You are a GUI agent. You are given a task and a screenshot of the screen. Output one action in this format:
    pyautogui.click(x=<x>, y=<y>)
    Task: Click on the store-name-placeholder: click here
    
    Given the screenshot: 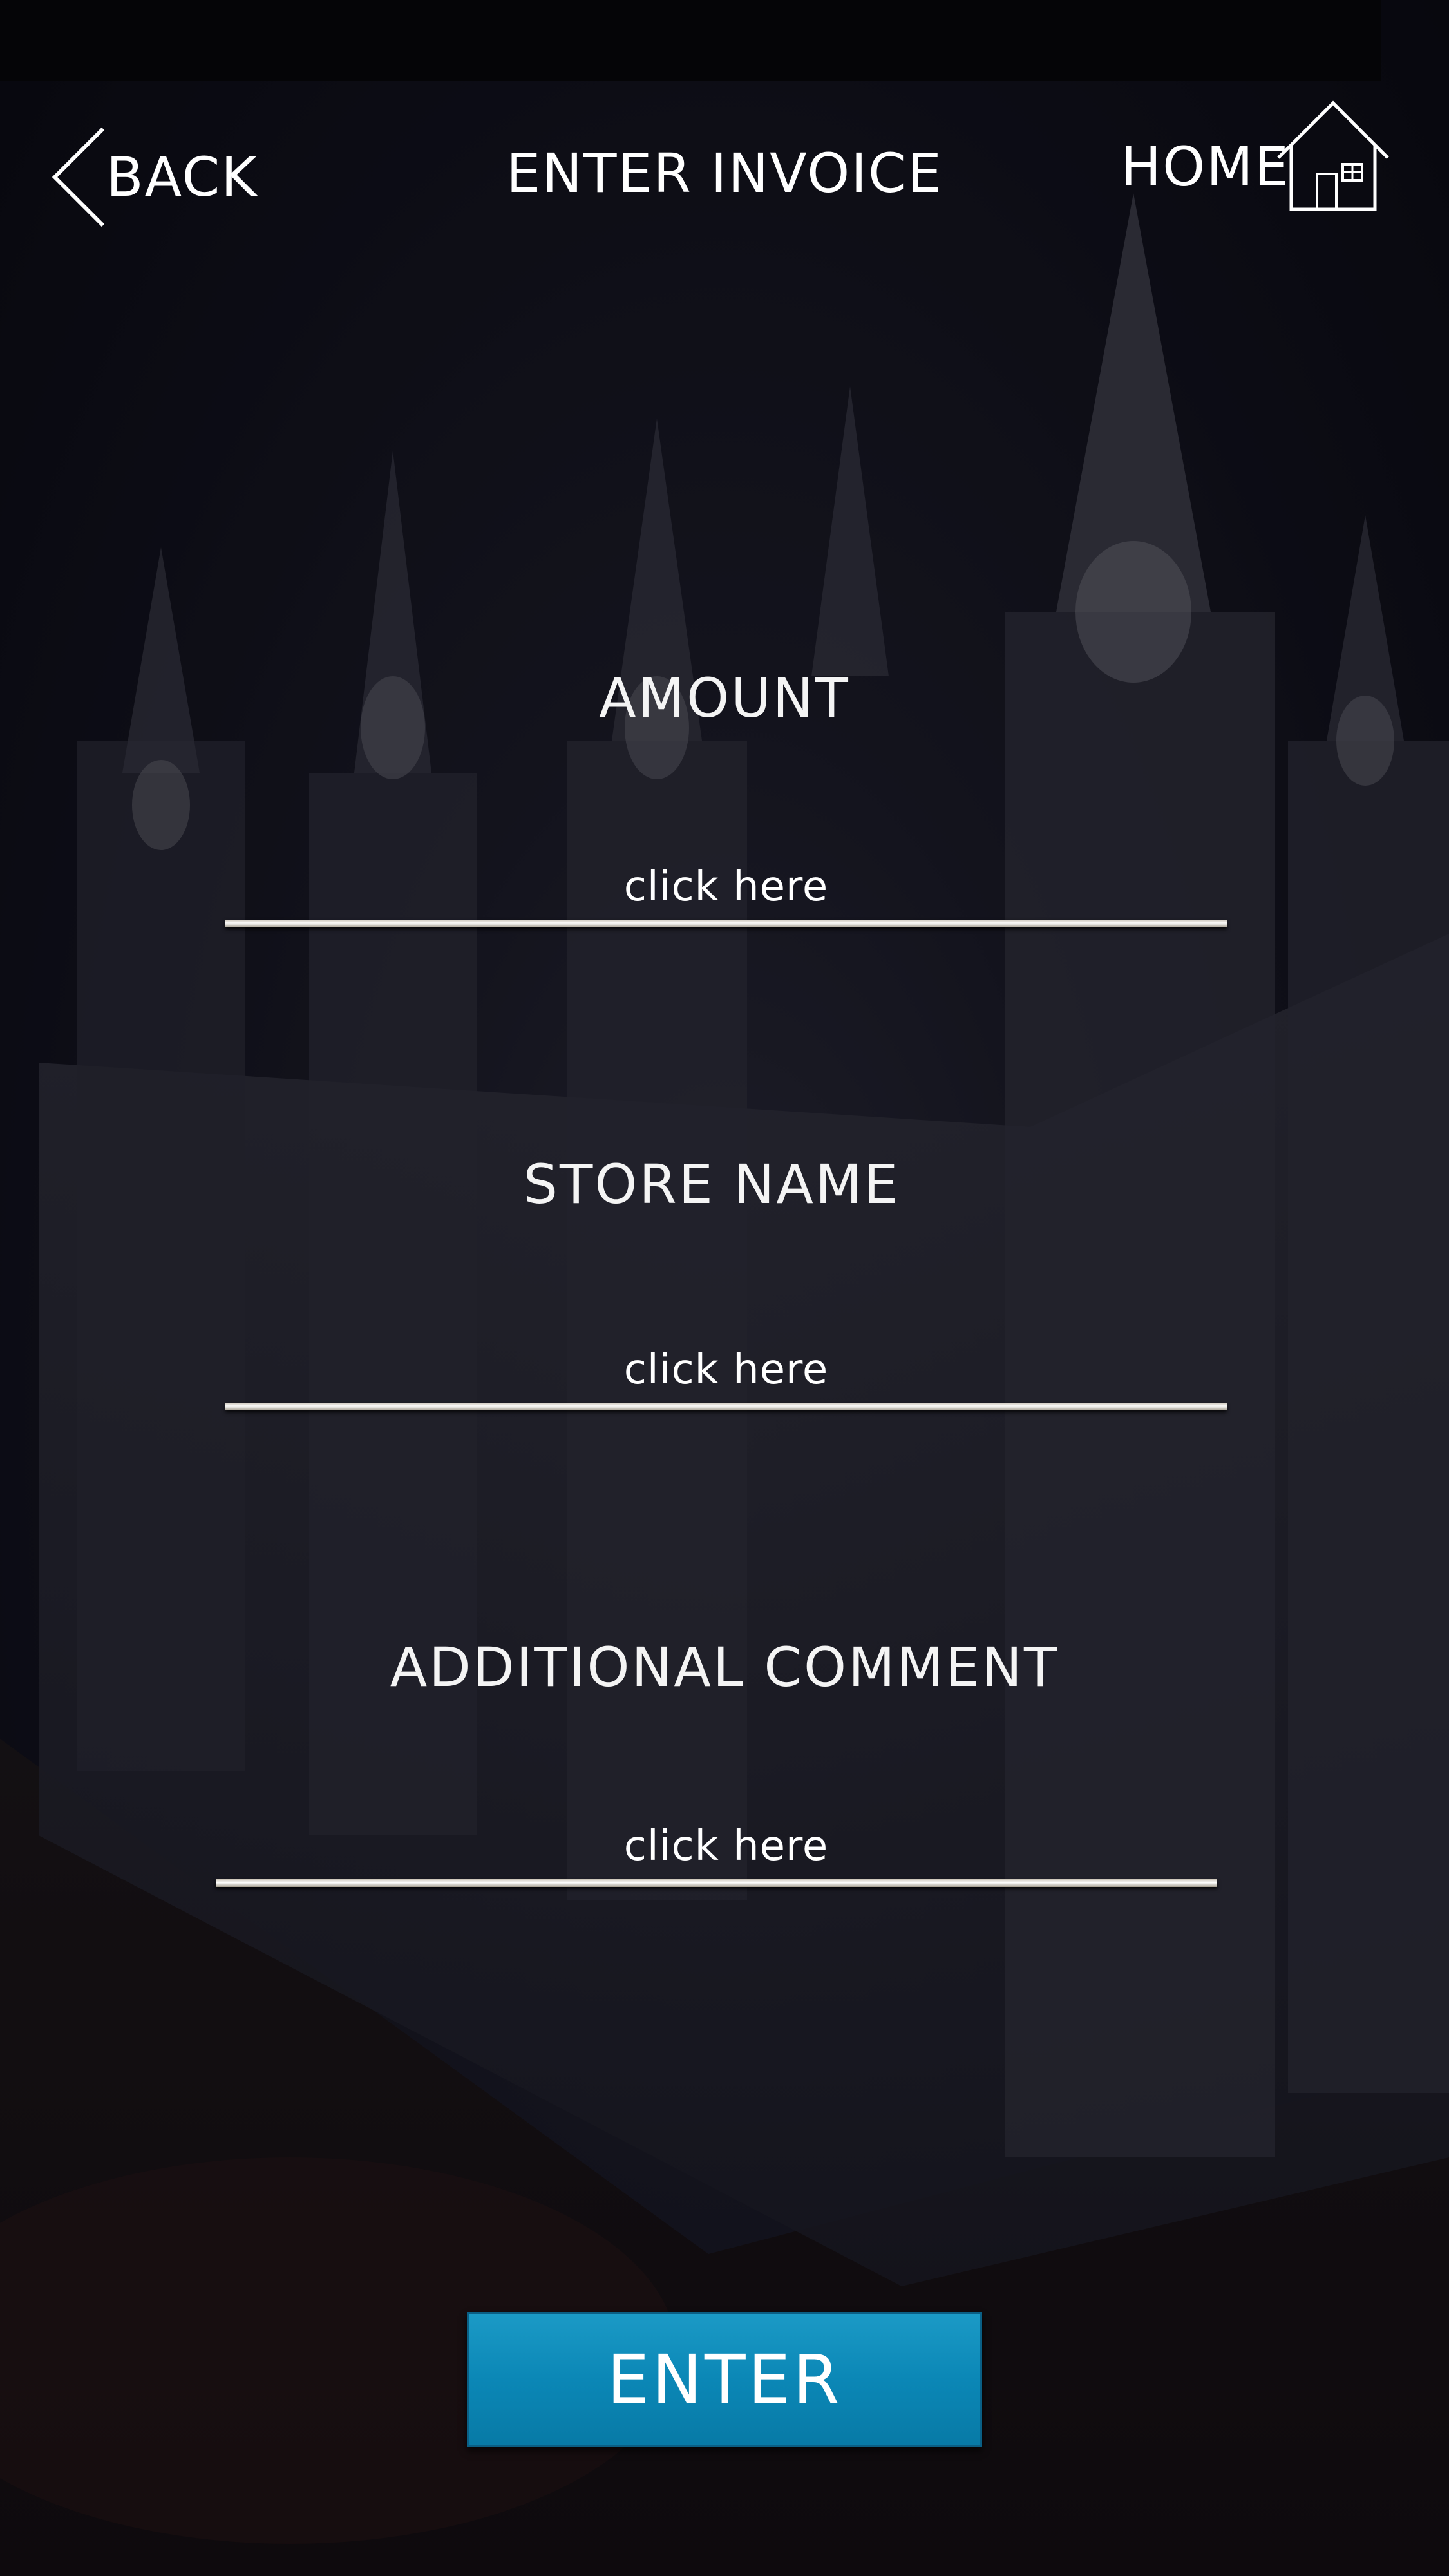 What is the action you would take?
    pyautogui.click(x=726, y=1370)
    